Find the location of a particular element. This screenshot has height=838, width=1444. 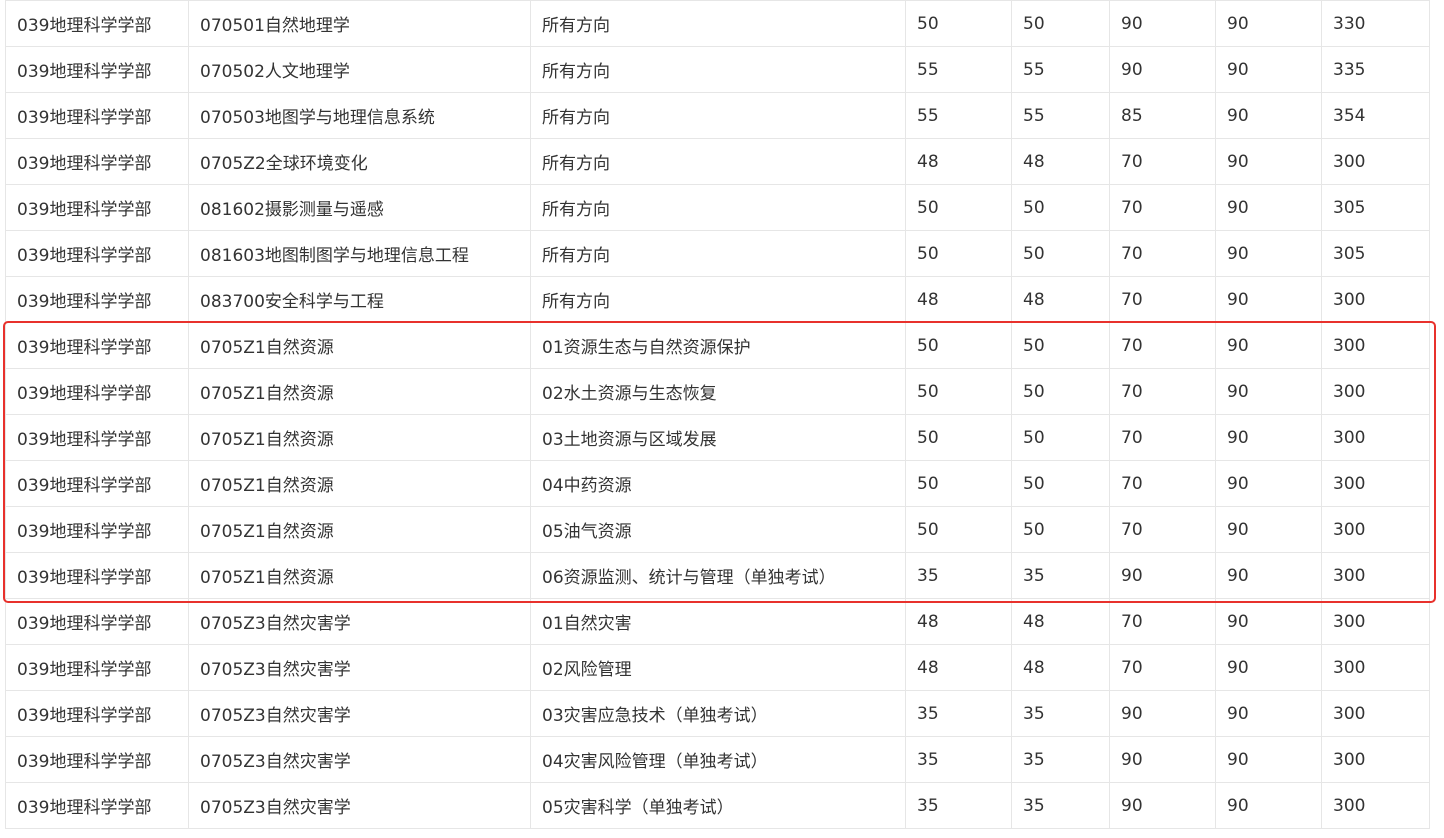

direction-cell: 06资源监测、统计与管理（单独考试） is located at coordinates (718, 575).